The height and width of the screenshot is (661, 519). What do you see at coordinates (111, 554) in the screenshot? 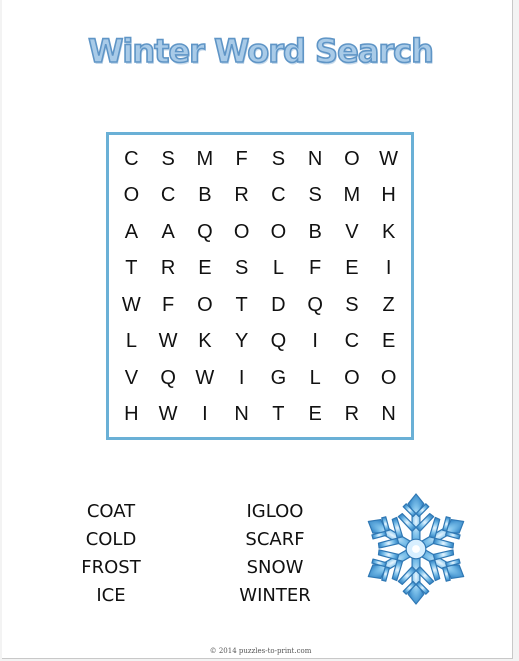
I see `word-list-column-1: COAT COLD FROST ICE` at bounding box center [111, 554].